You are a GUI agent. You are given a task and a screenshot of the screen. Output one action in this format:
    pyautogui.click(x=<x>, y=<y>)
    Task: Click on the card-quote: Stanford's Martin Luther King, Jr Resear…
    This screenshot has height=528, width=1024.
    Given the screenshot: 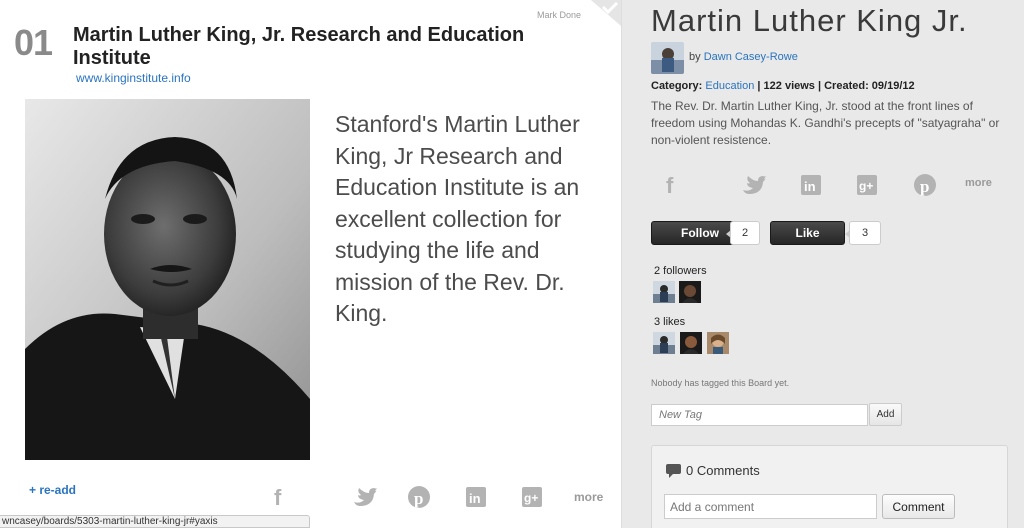 What is the action you would take?
    pyautogui.click(x=457, y=218)
    